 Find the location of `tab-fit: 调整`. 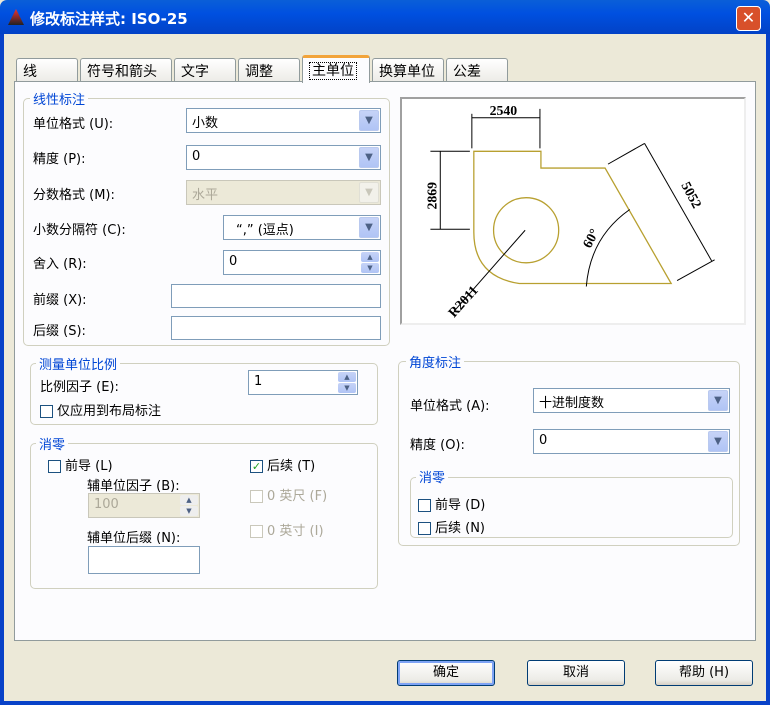

tab-fit: 调整 is located at coordinates (269, 70).